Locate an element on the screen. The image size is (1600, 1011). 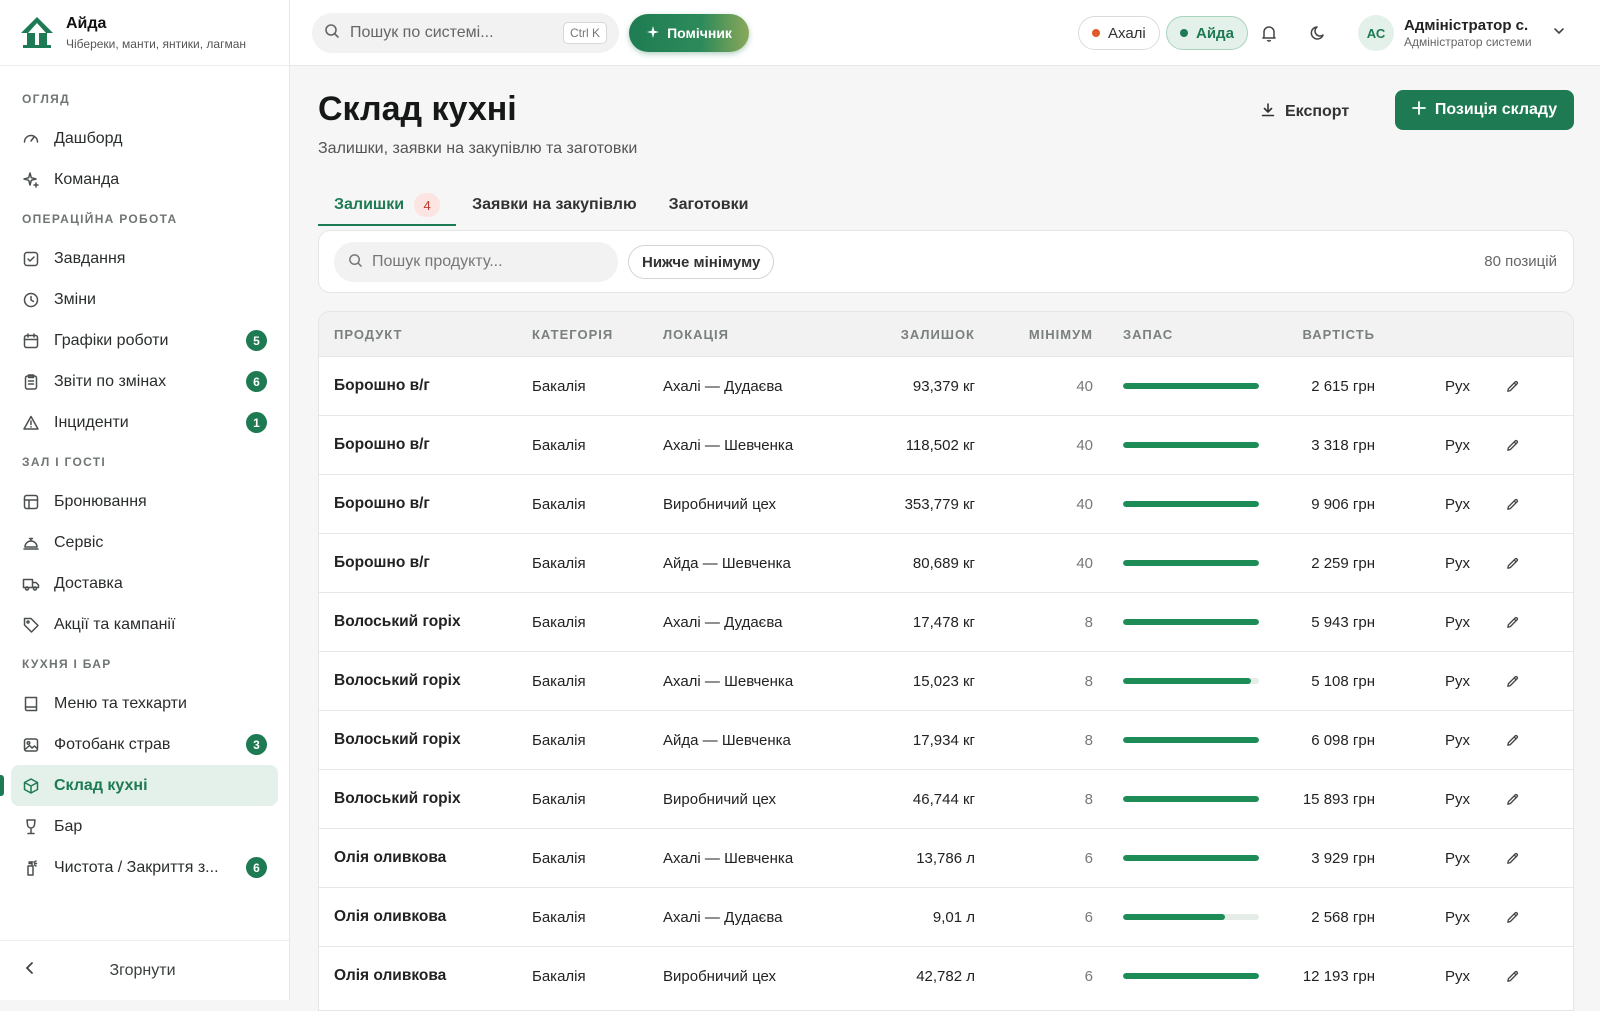
export-button: Експорт is located at coordinates (1304, 112).